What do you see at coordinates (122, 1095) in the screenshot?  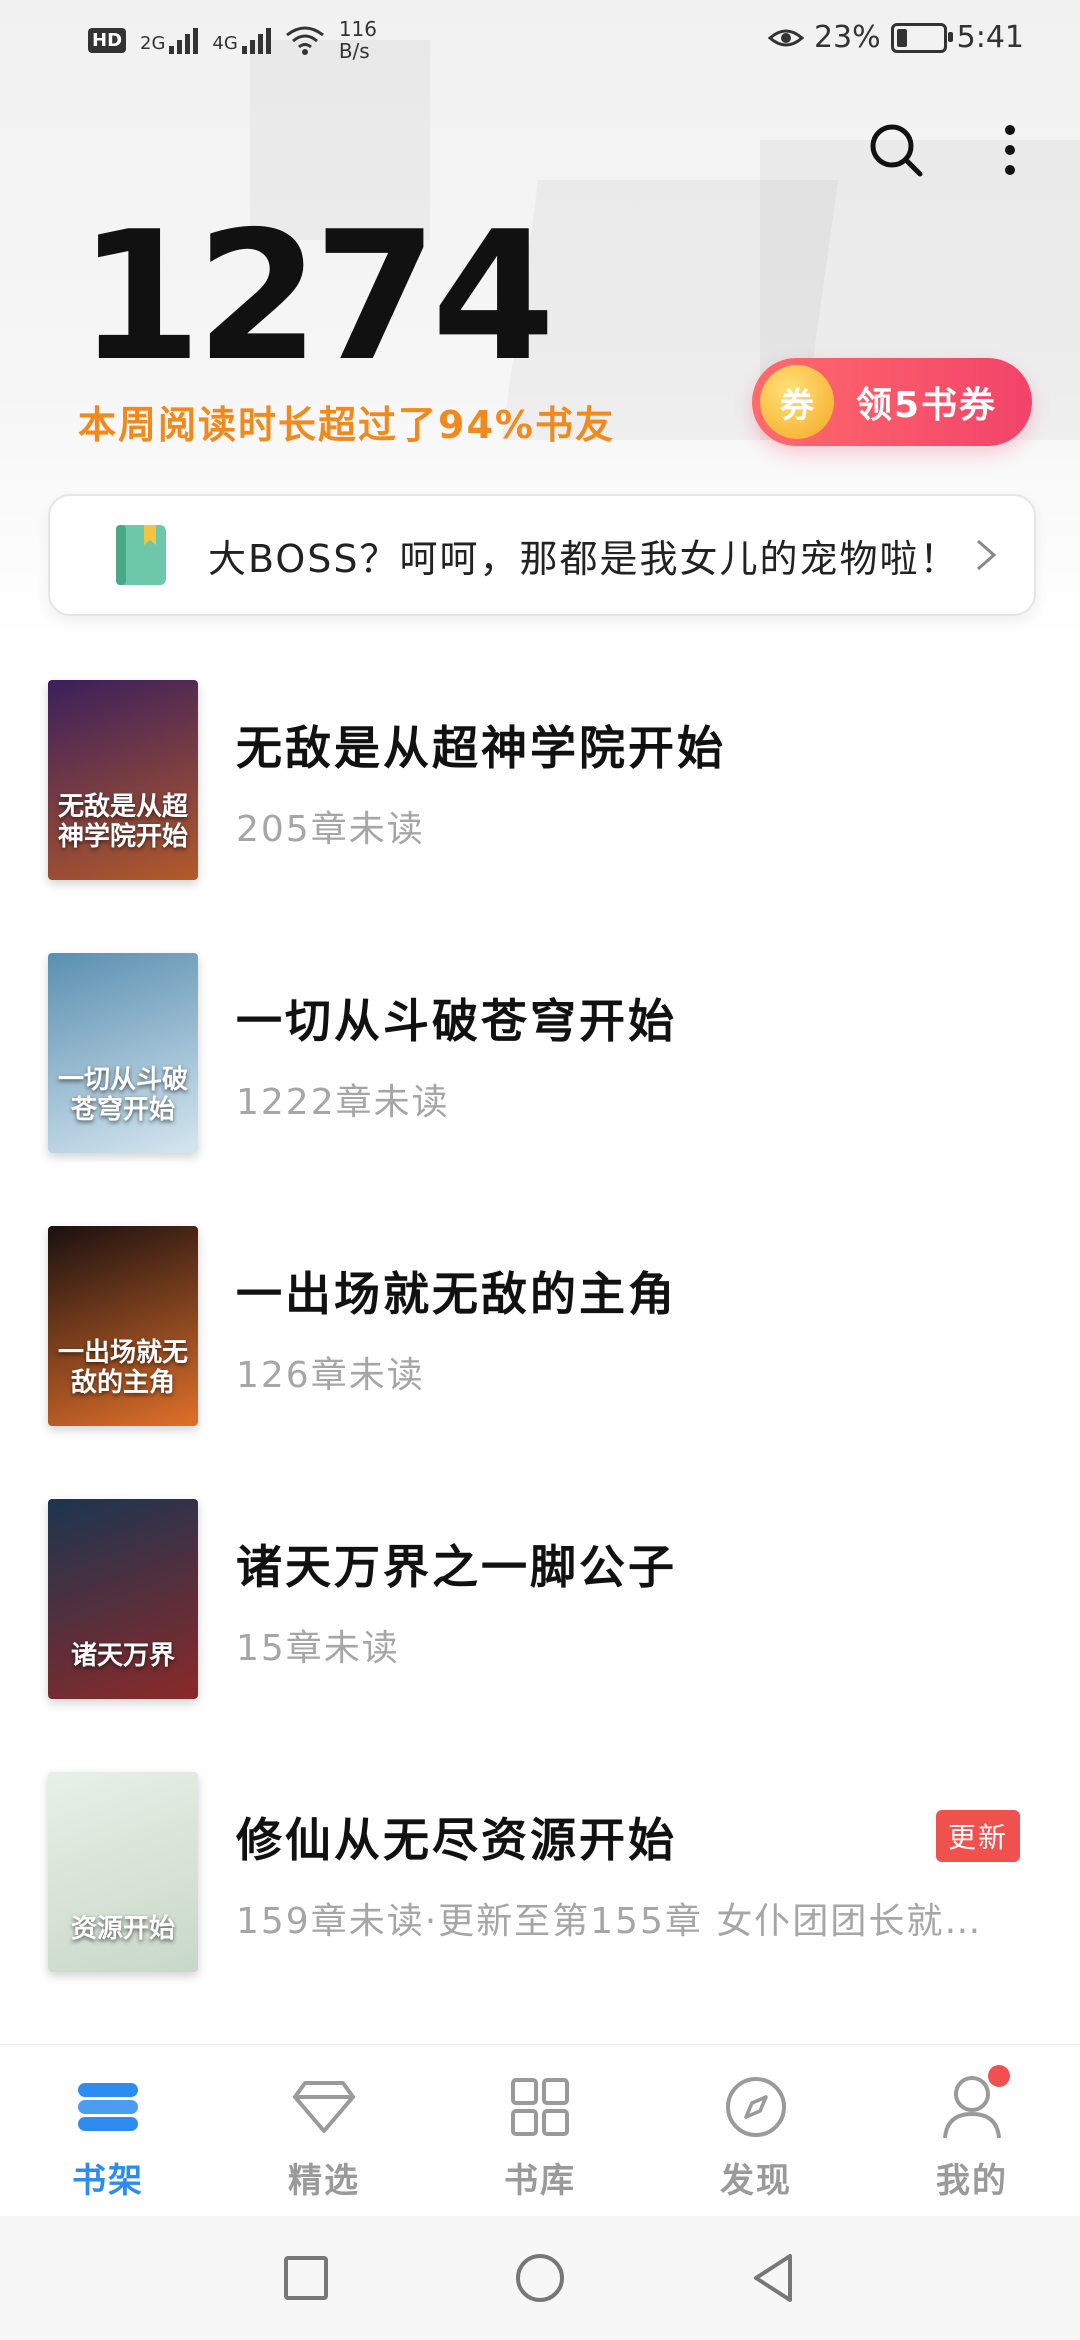 I see `book-cover-title: 一切从斗破苍穹开始` at bounding box center [122, 1095].